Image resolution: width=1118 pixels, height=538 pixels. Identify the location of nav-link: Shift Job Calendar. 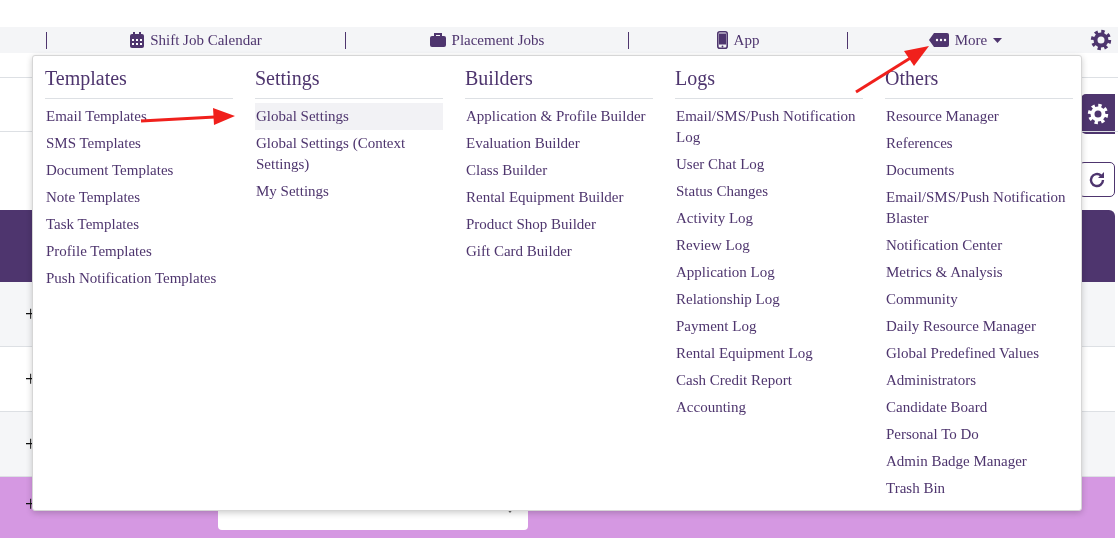
(196, 40).